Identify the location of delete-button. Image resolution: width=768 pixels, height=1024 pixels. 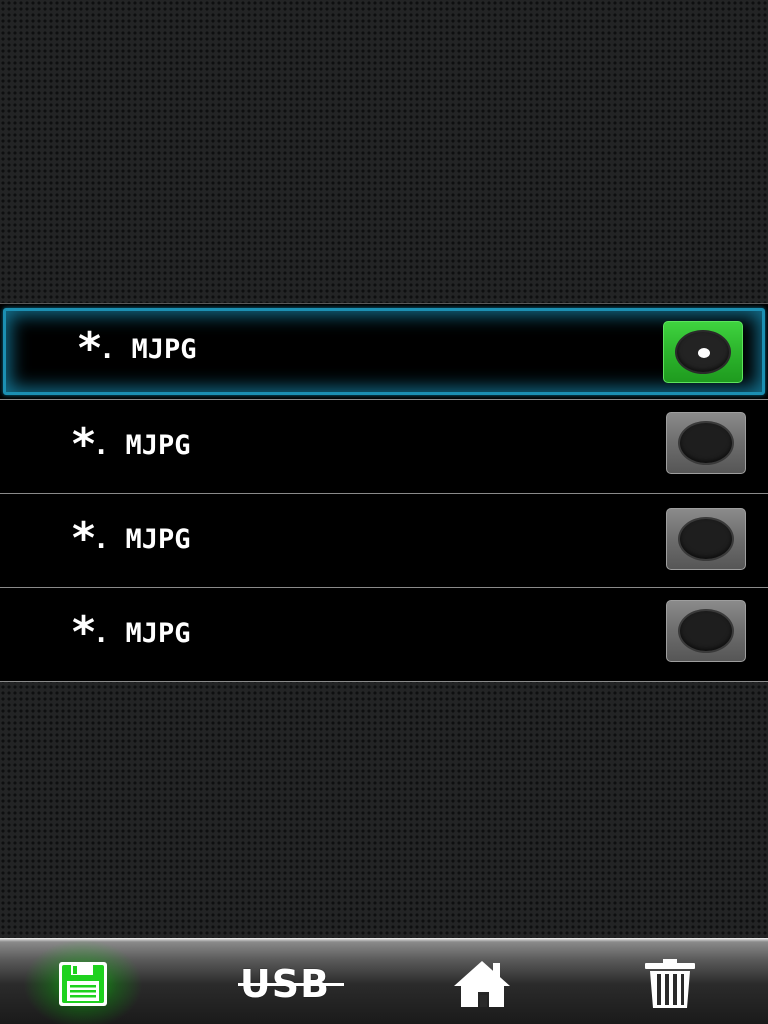
(670, 984).